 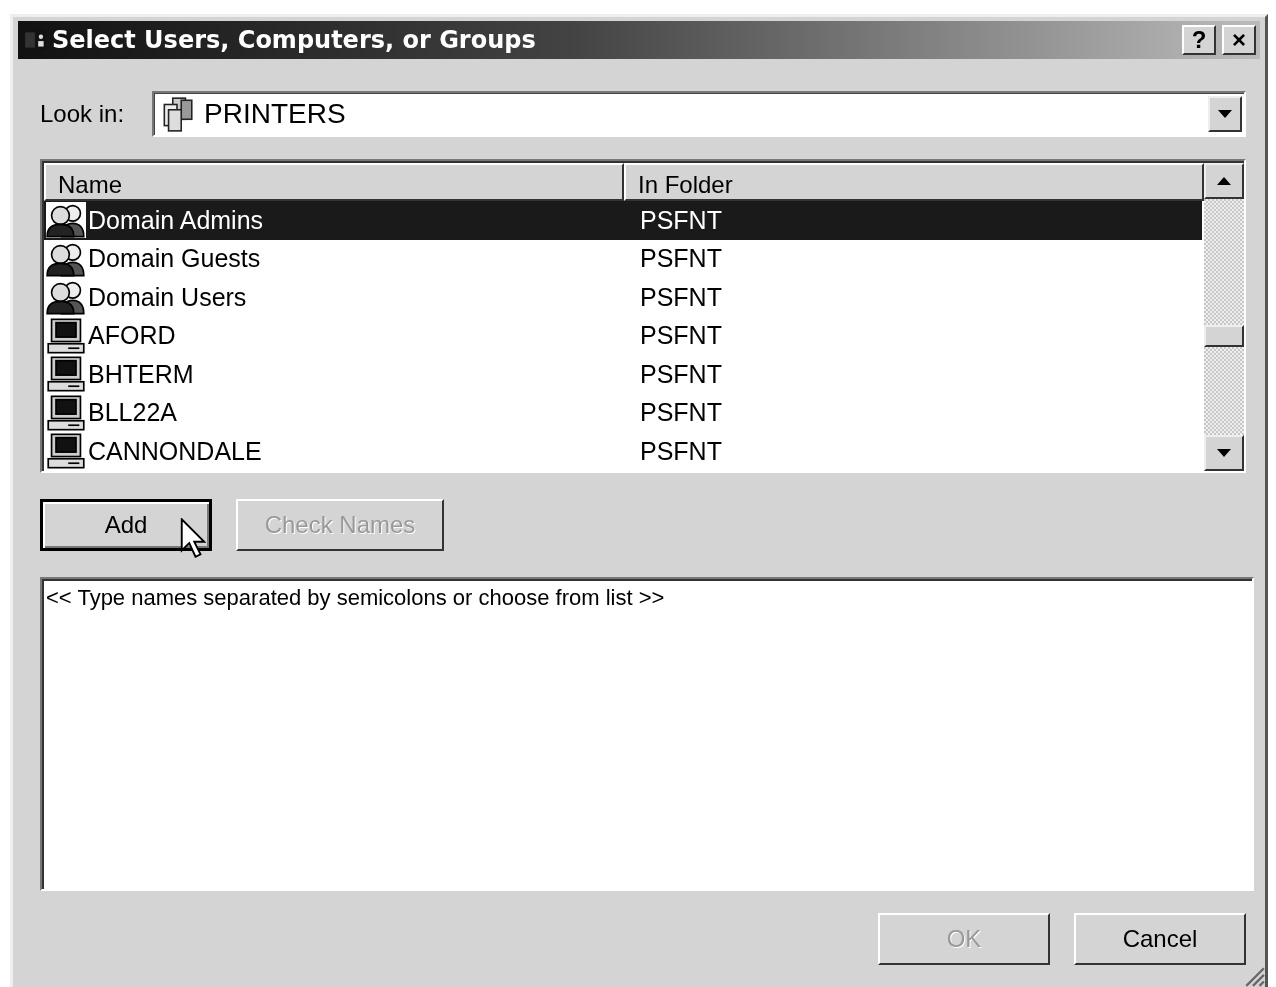 I want to click on scroll-thumb, so click(x=1224, y=336).